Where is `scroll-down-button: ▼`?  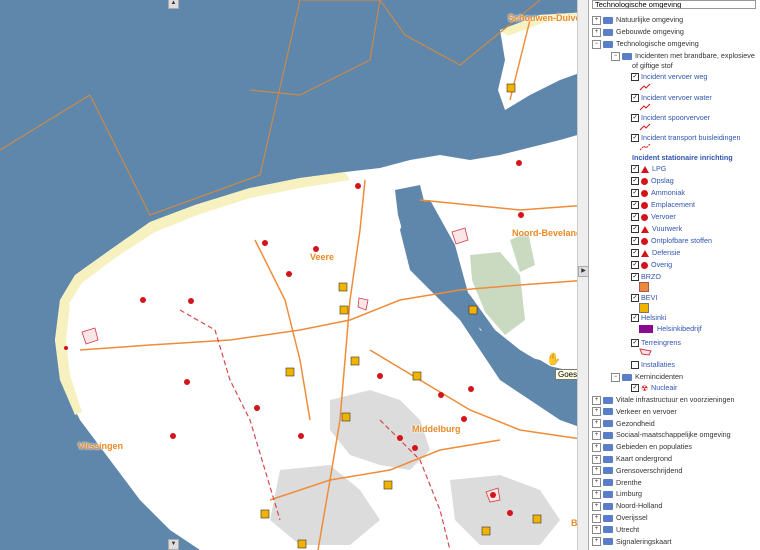 scroll-down-button: ▼ is located at coordinates (173, 544).